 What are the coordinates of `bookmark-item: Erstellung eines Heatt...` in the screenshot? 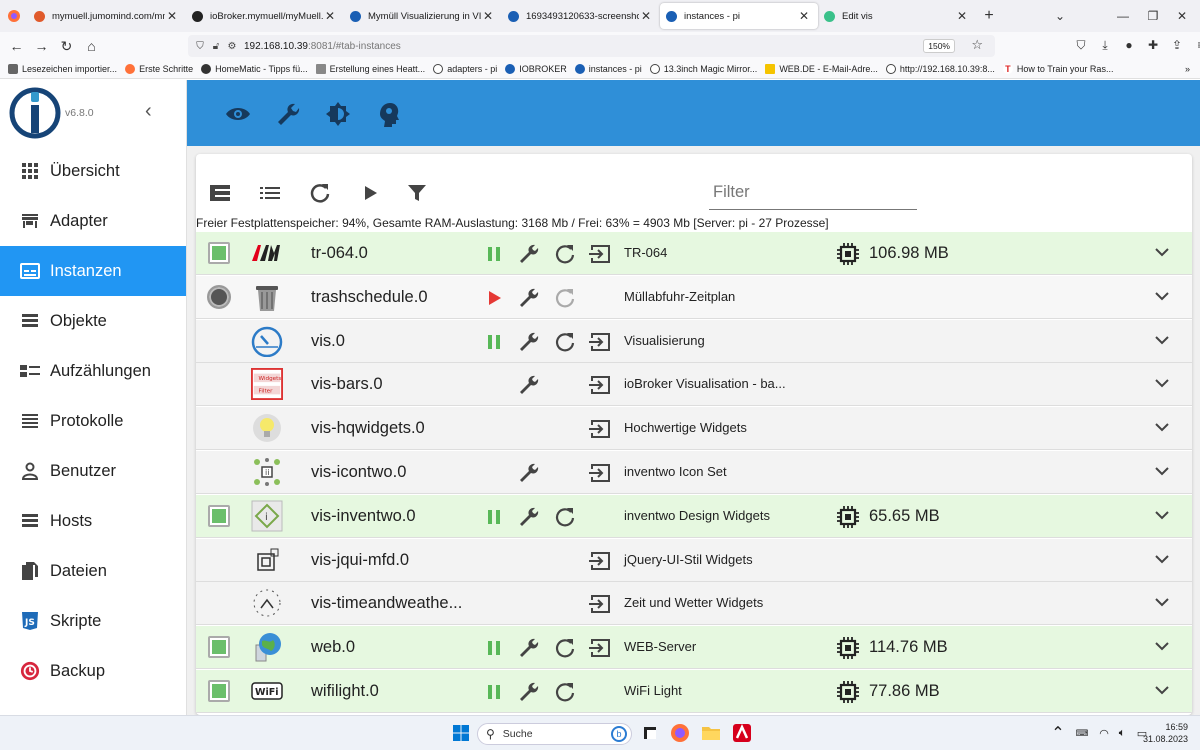 It's located at (370, 69).